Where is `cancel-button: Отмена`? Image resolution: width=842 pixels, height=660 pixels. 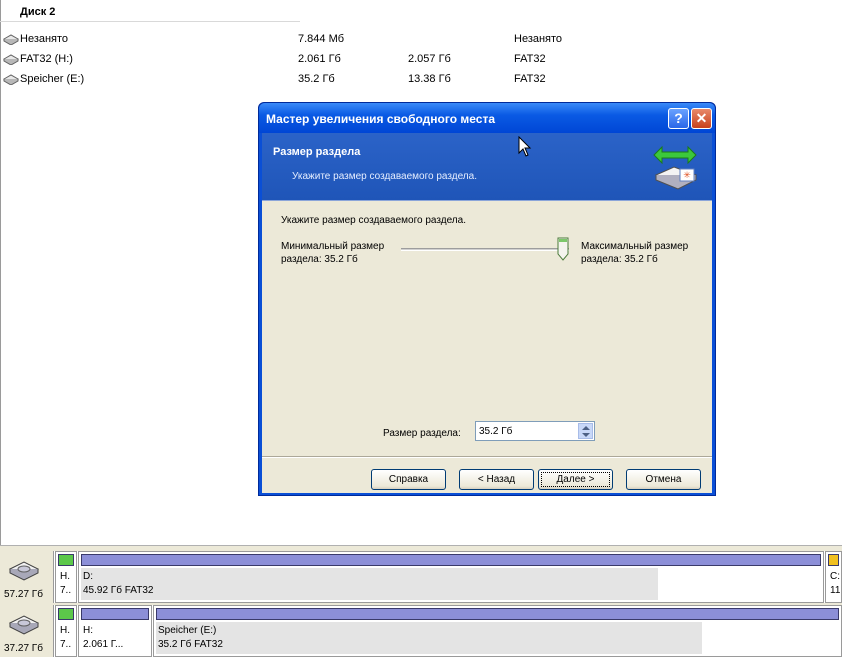
cancel-button: Отмена is located at coordinates (663, 479).